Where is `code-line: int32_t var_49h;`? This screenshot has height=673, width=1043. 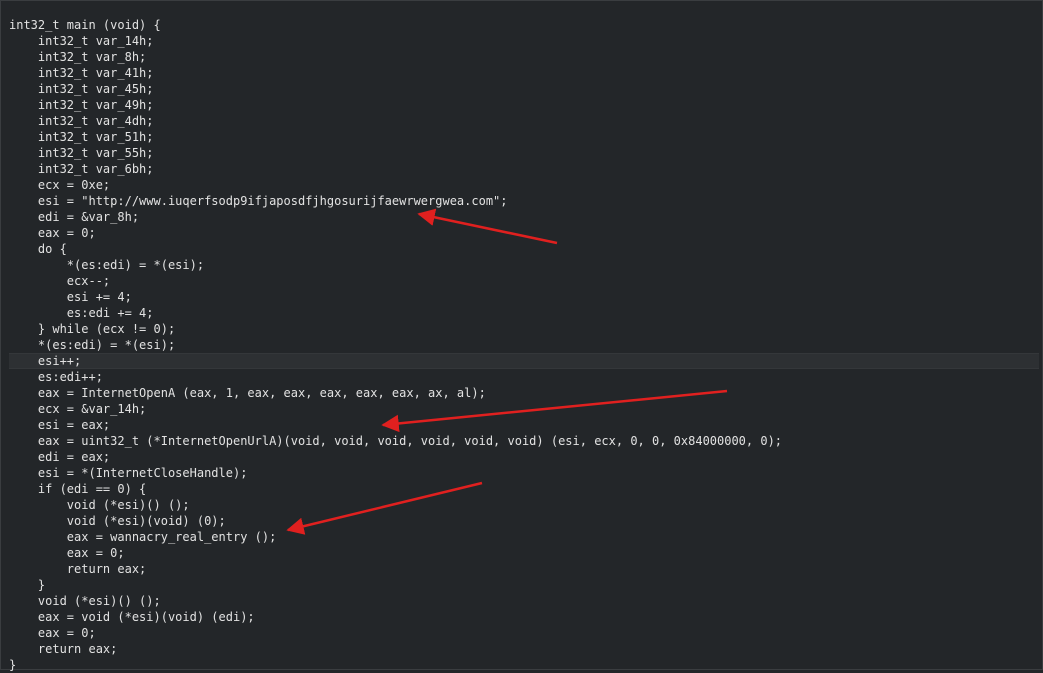
code-line: int32_t var_49h; is located at coordinates (524, 105).